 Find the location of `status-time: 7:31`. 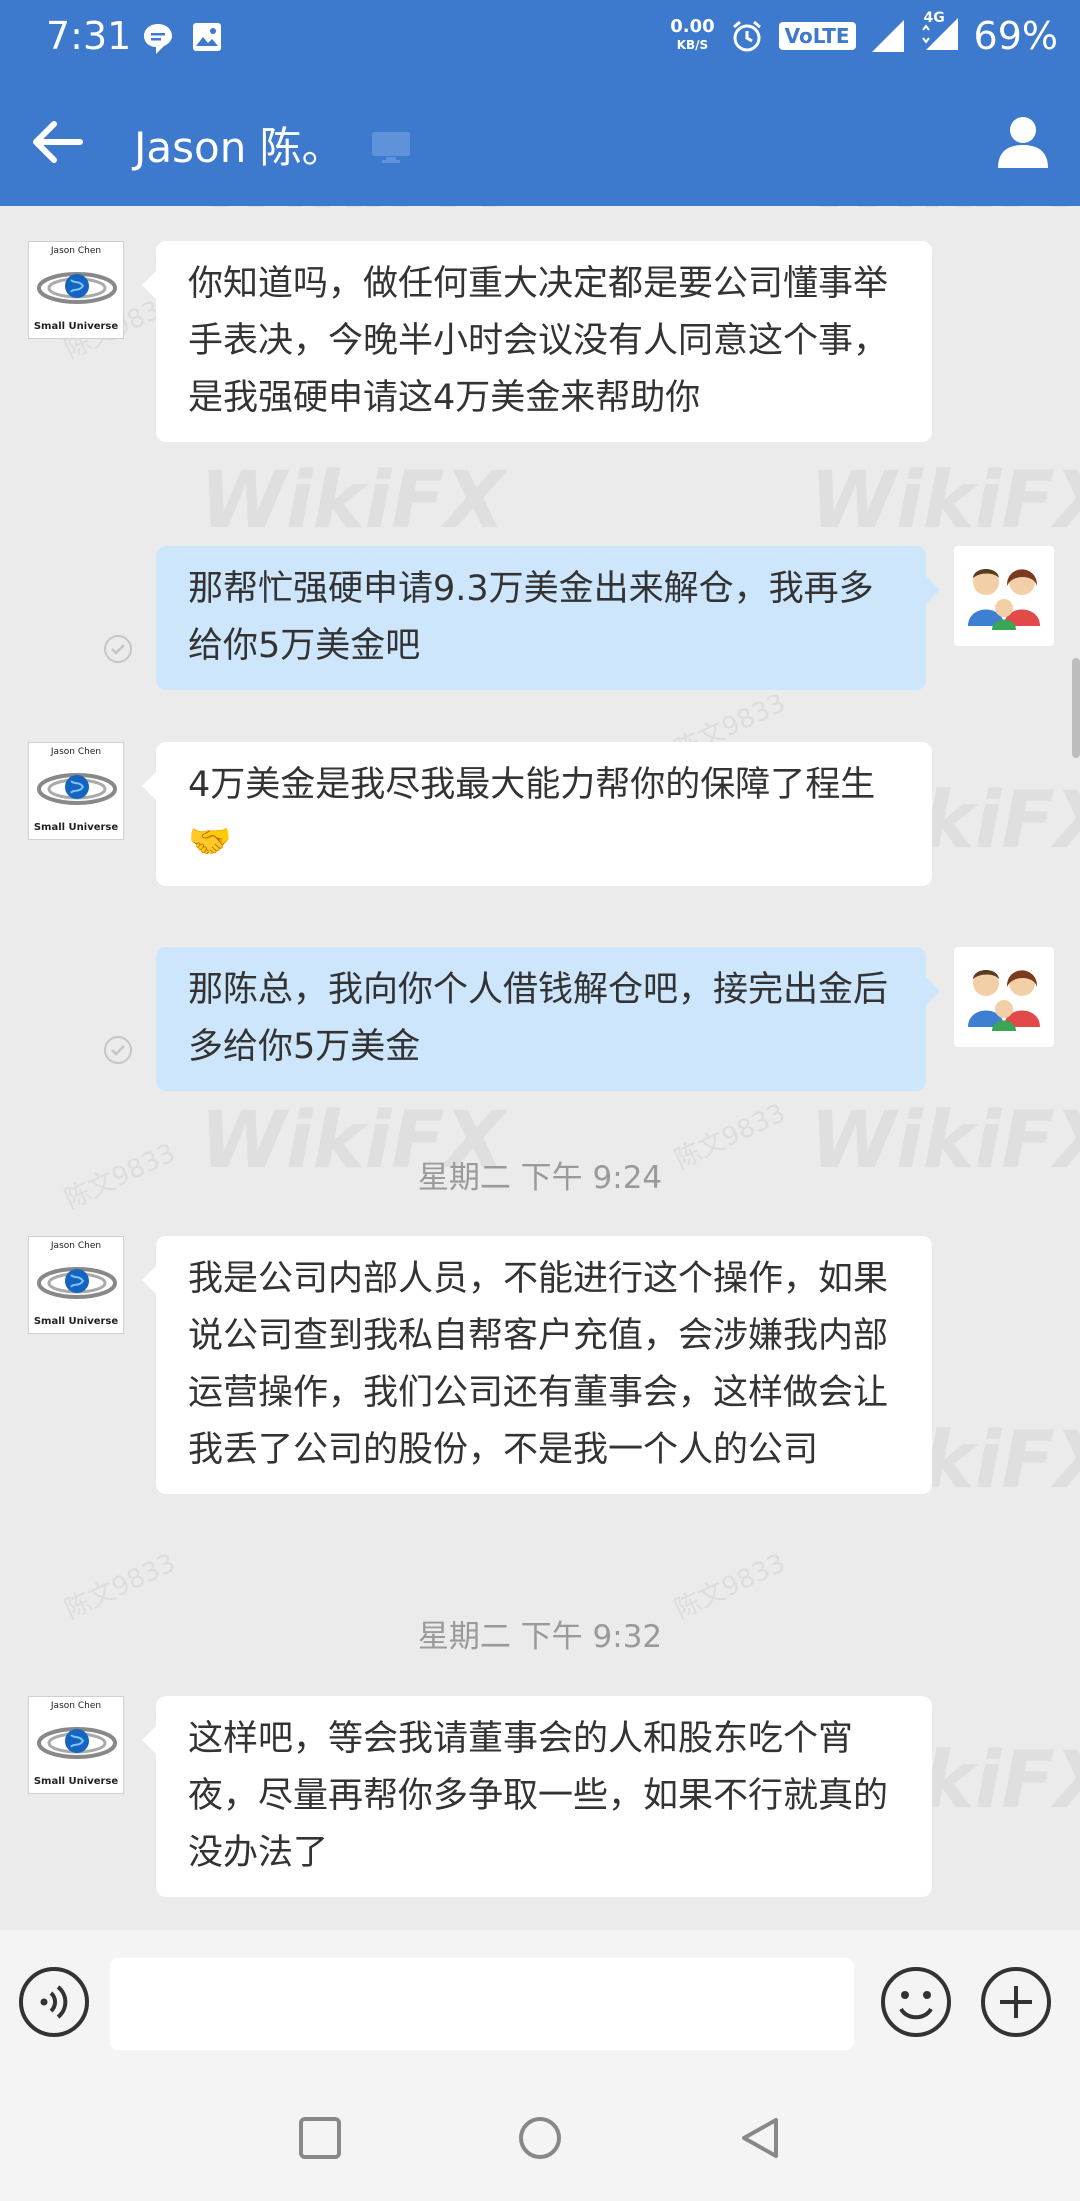

status-time: 7:31 is located at coordinates (89, 36).